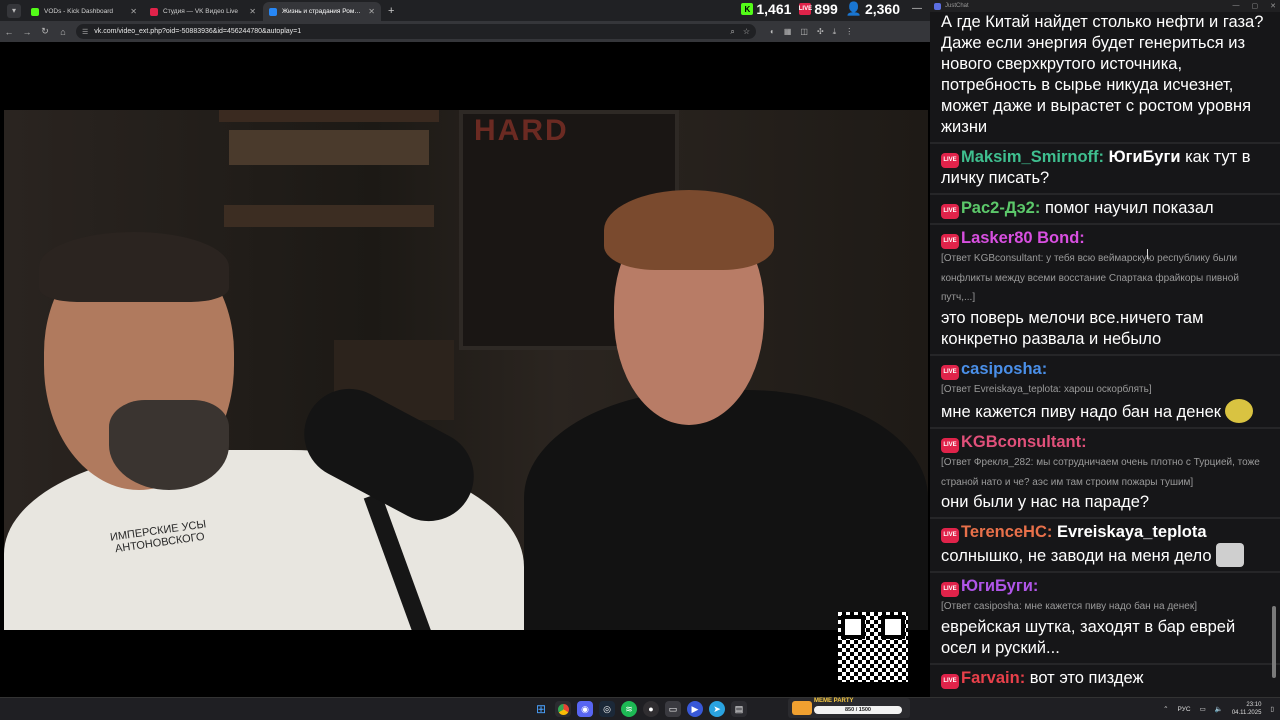 The width and height of the screenshot is (1280, 720). Describe the element at coordinates (834, 701) in the screenshot. I see `game-title: MEME PARTY` at that location.